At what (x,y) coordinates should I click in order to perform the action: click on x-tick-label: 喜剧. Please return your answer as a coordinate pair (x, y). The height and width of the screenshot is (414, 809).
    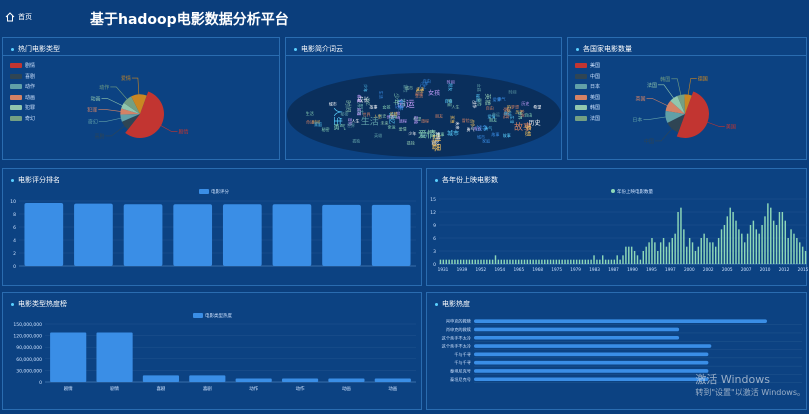
    Looking at the image, I should click on (160, 388).